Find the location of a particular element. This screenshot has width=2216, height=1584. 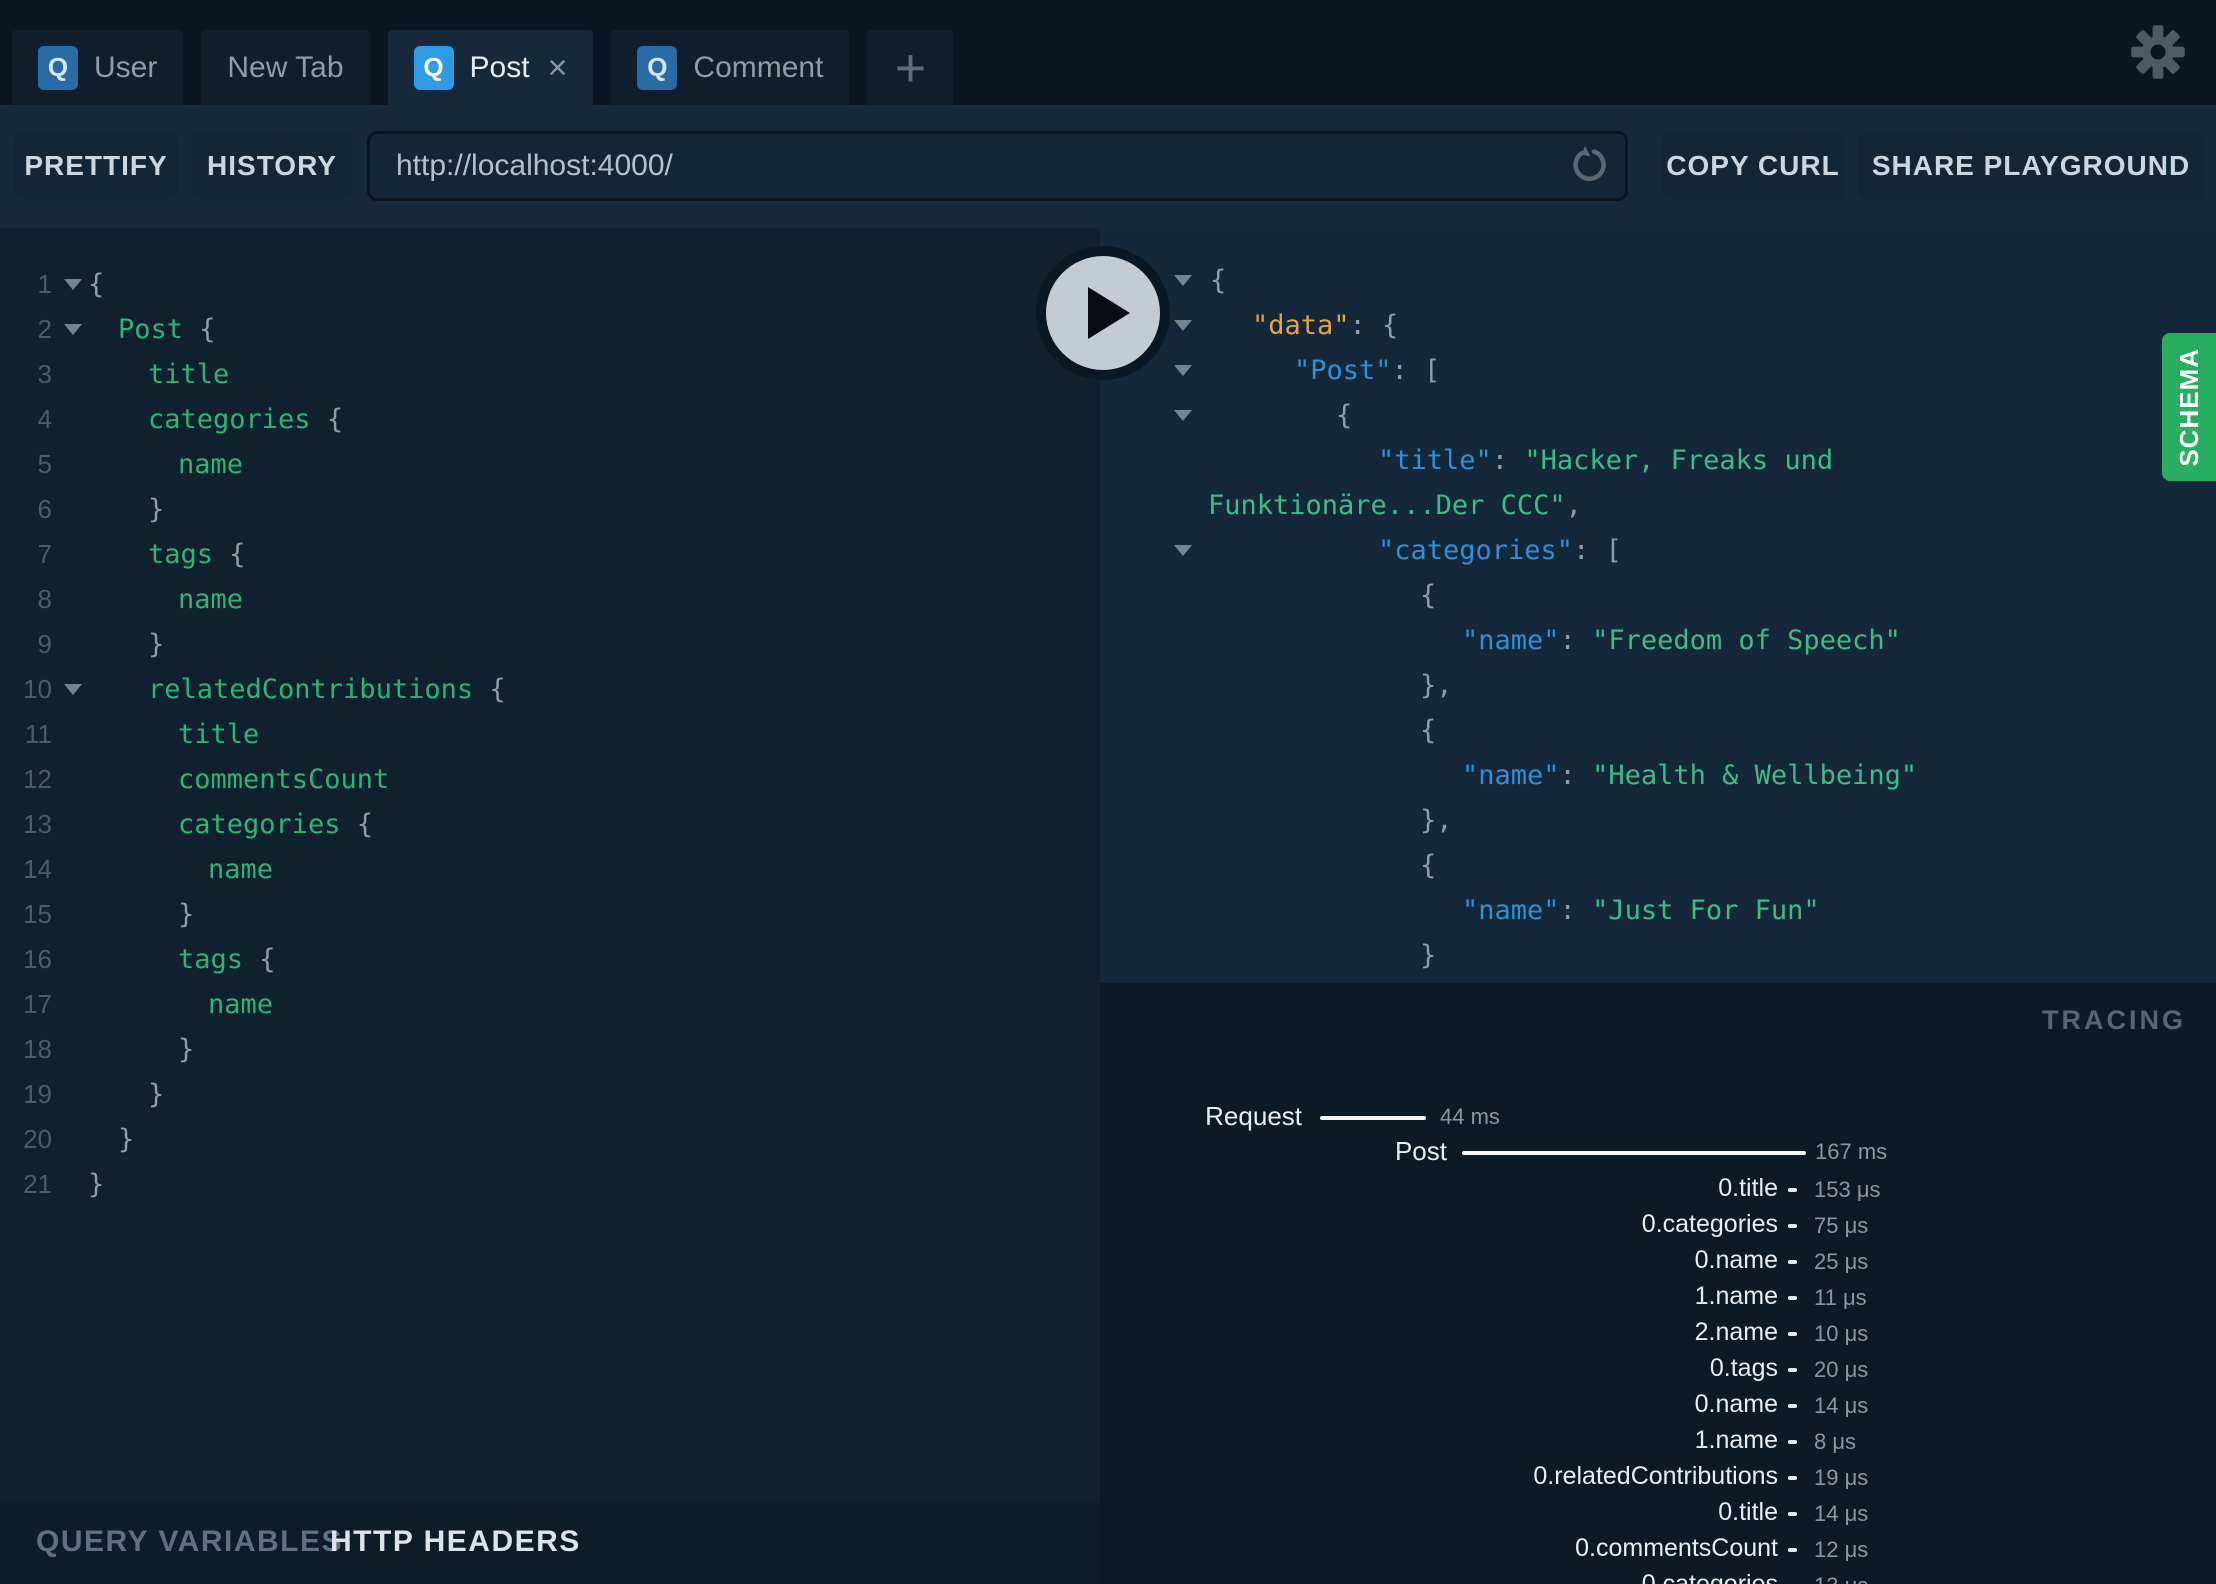

code-line: 20} is located at coordinates (550, 1139).